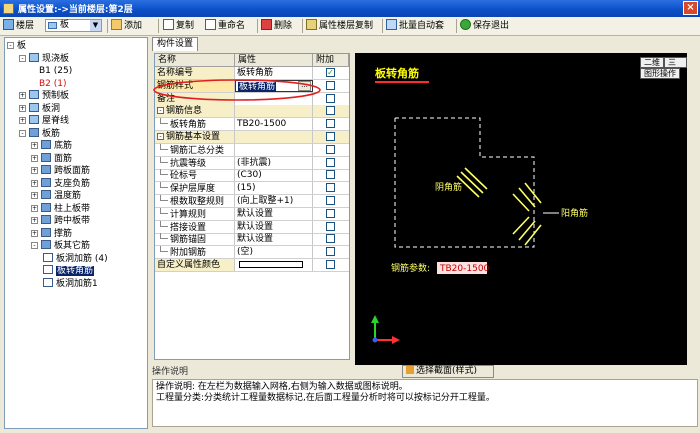 This screenshot has height=433, width=700. I want to click on property-row: - 钢筋基本设置, so click(252, 137).